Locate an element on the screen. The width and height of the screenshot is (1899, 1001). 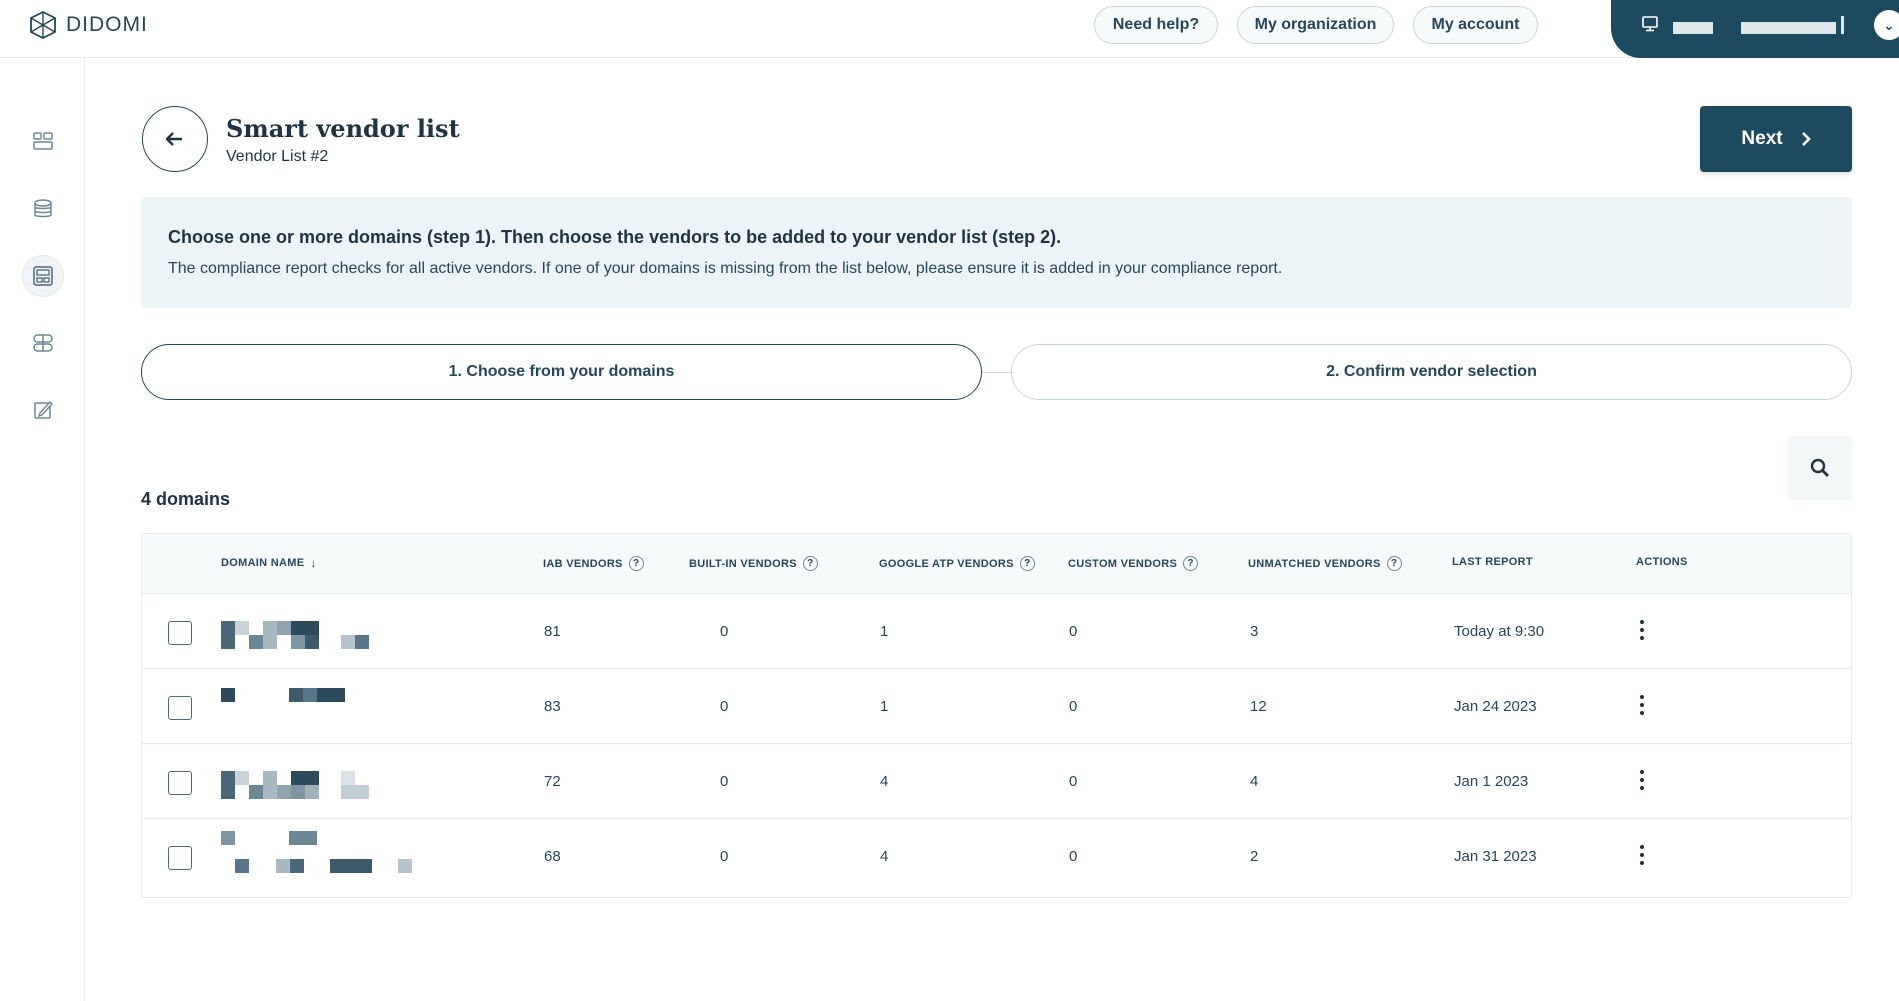
last-report-value: Jan 1 2023 is located at coordinates (1491, 781).